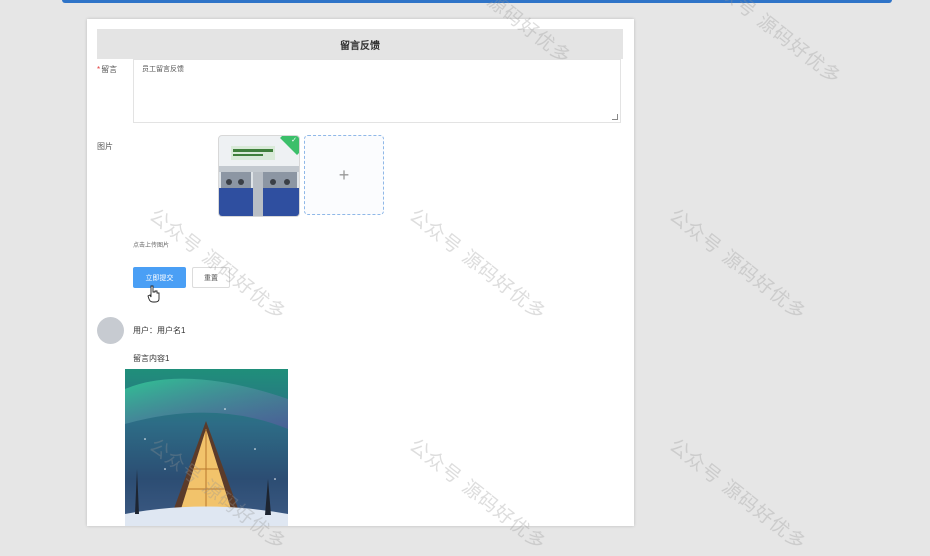 This screenshot has width=930, height=556. What do you see at coordinates (109, 69) in the screenshot?
I see `message-label: 留言` at bounding box center [109, 69].